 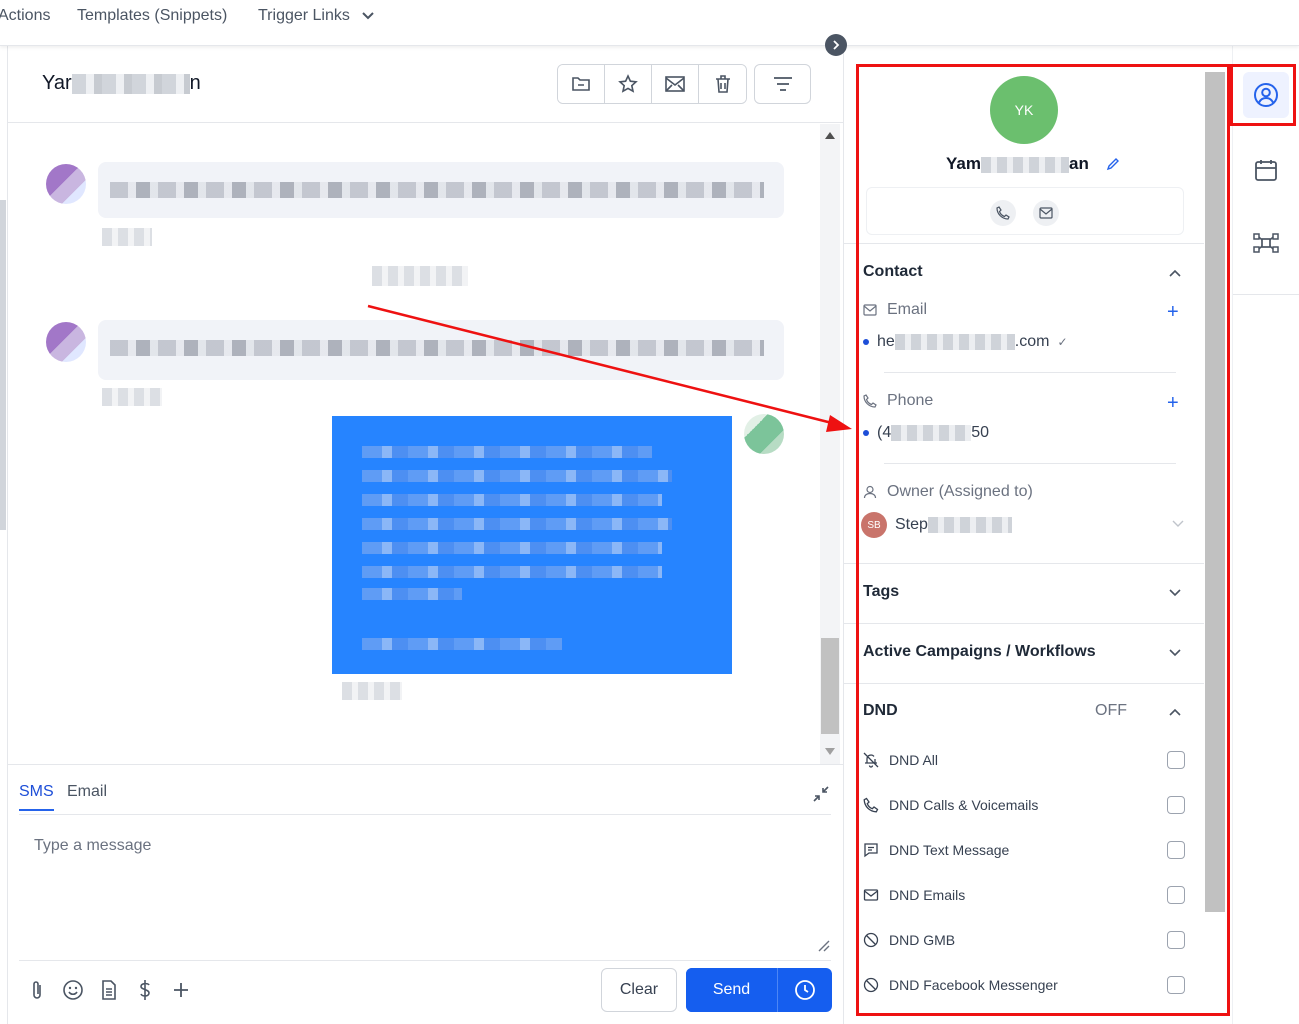 I want to click on composer-tools, so click(x=109, y=990).